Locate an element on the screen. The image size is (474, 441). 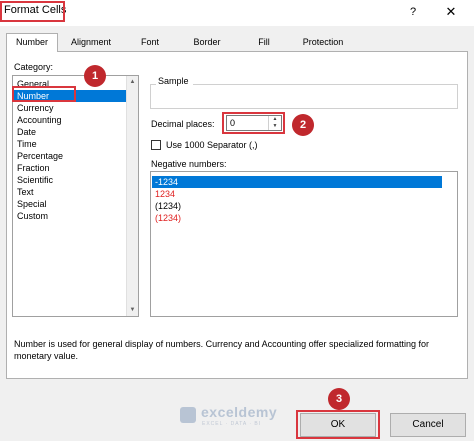
exceldemy-logo-icon is located at coordinates (188, 415).